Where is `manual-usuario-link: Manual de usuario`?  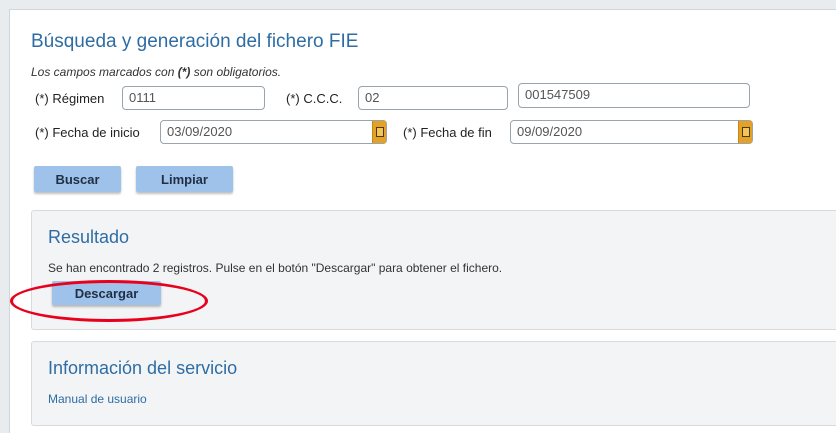 manual-usuario-link: Manual de usuario is located at coordinates (97, 399).